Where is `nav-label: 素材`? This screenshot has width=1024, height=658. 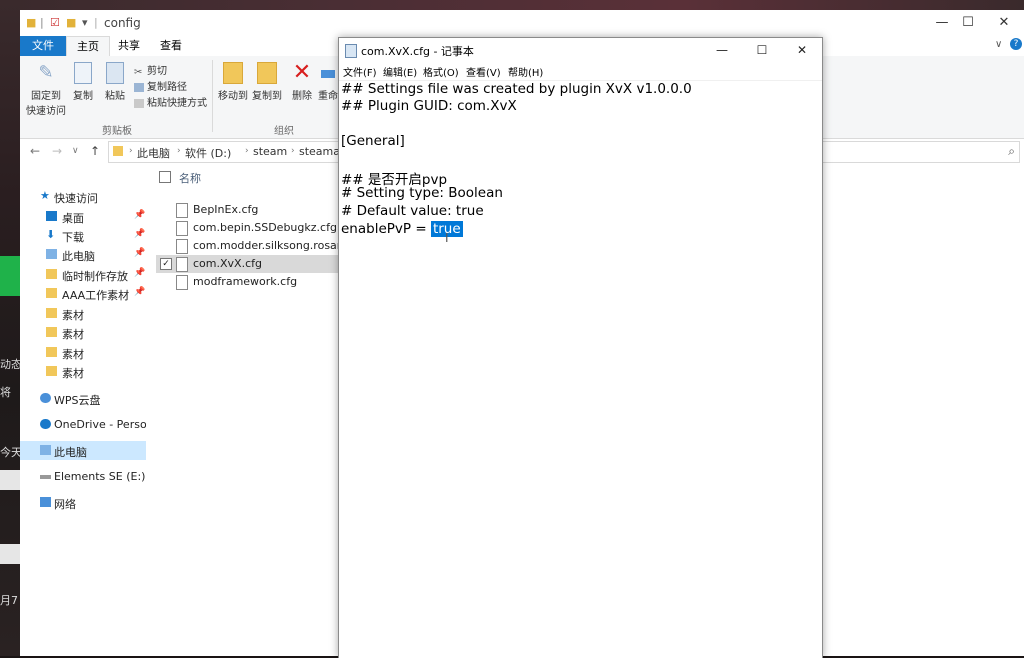 nav-label: 素材 is located at coordinates (73, 315).